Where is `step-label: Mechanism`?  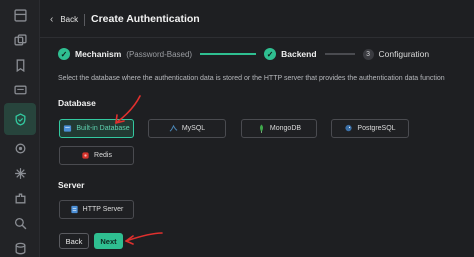 step-label: Mechanism is located at coordinates (98, 54).